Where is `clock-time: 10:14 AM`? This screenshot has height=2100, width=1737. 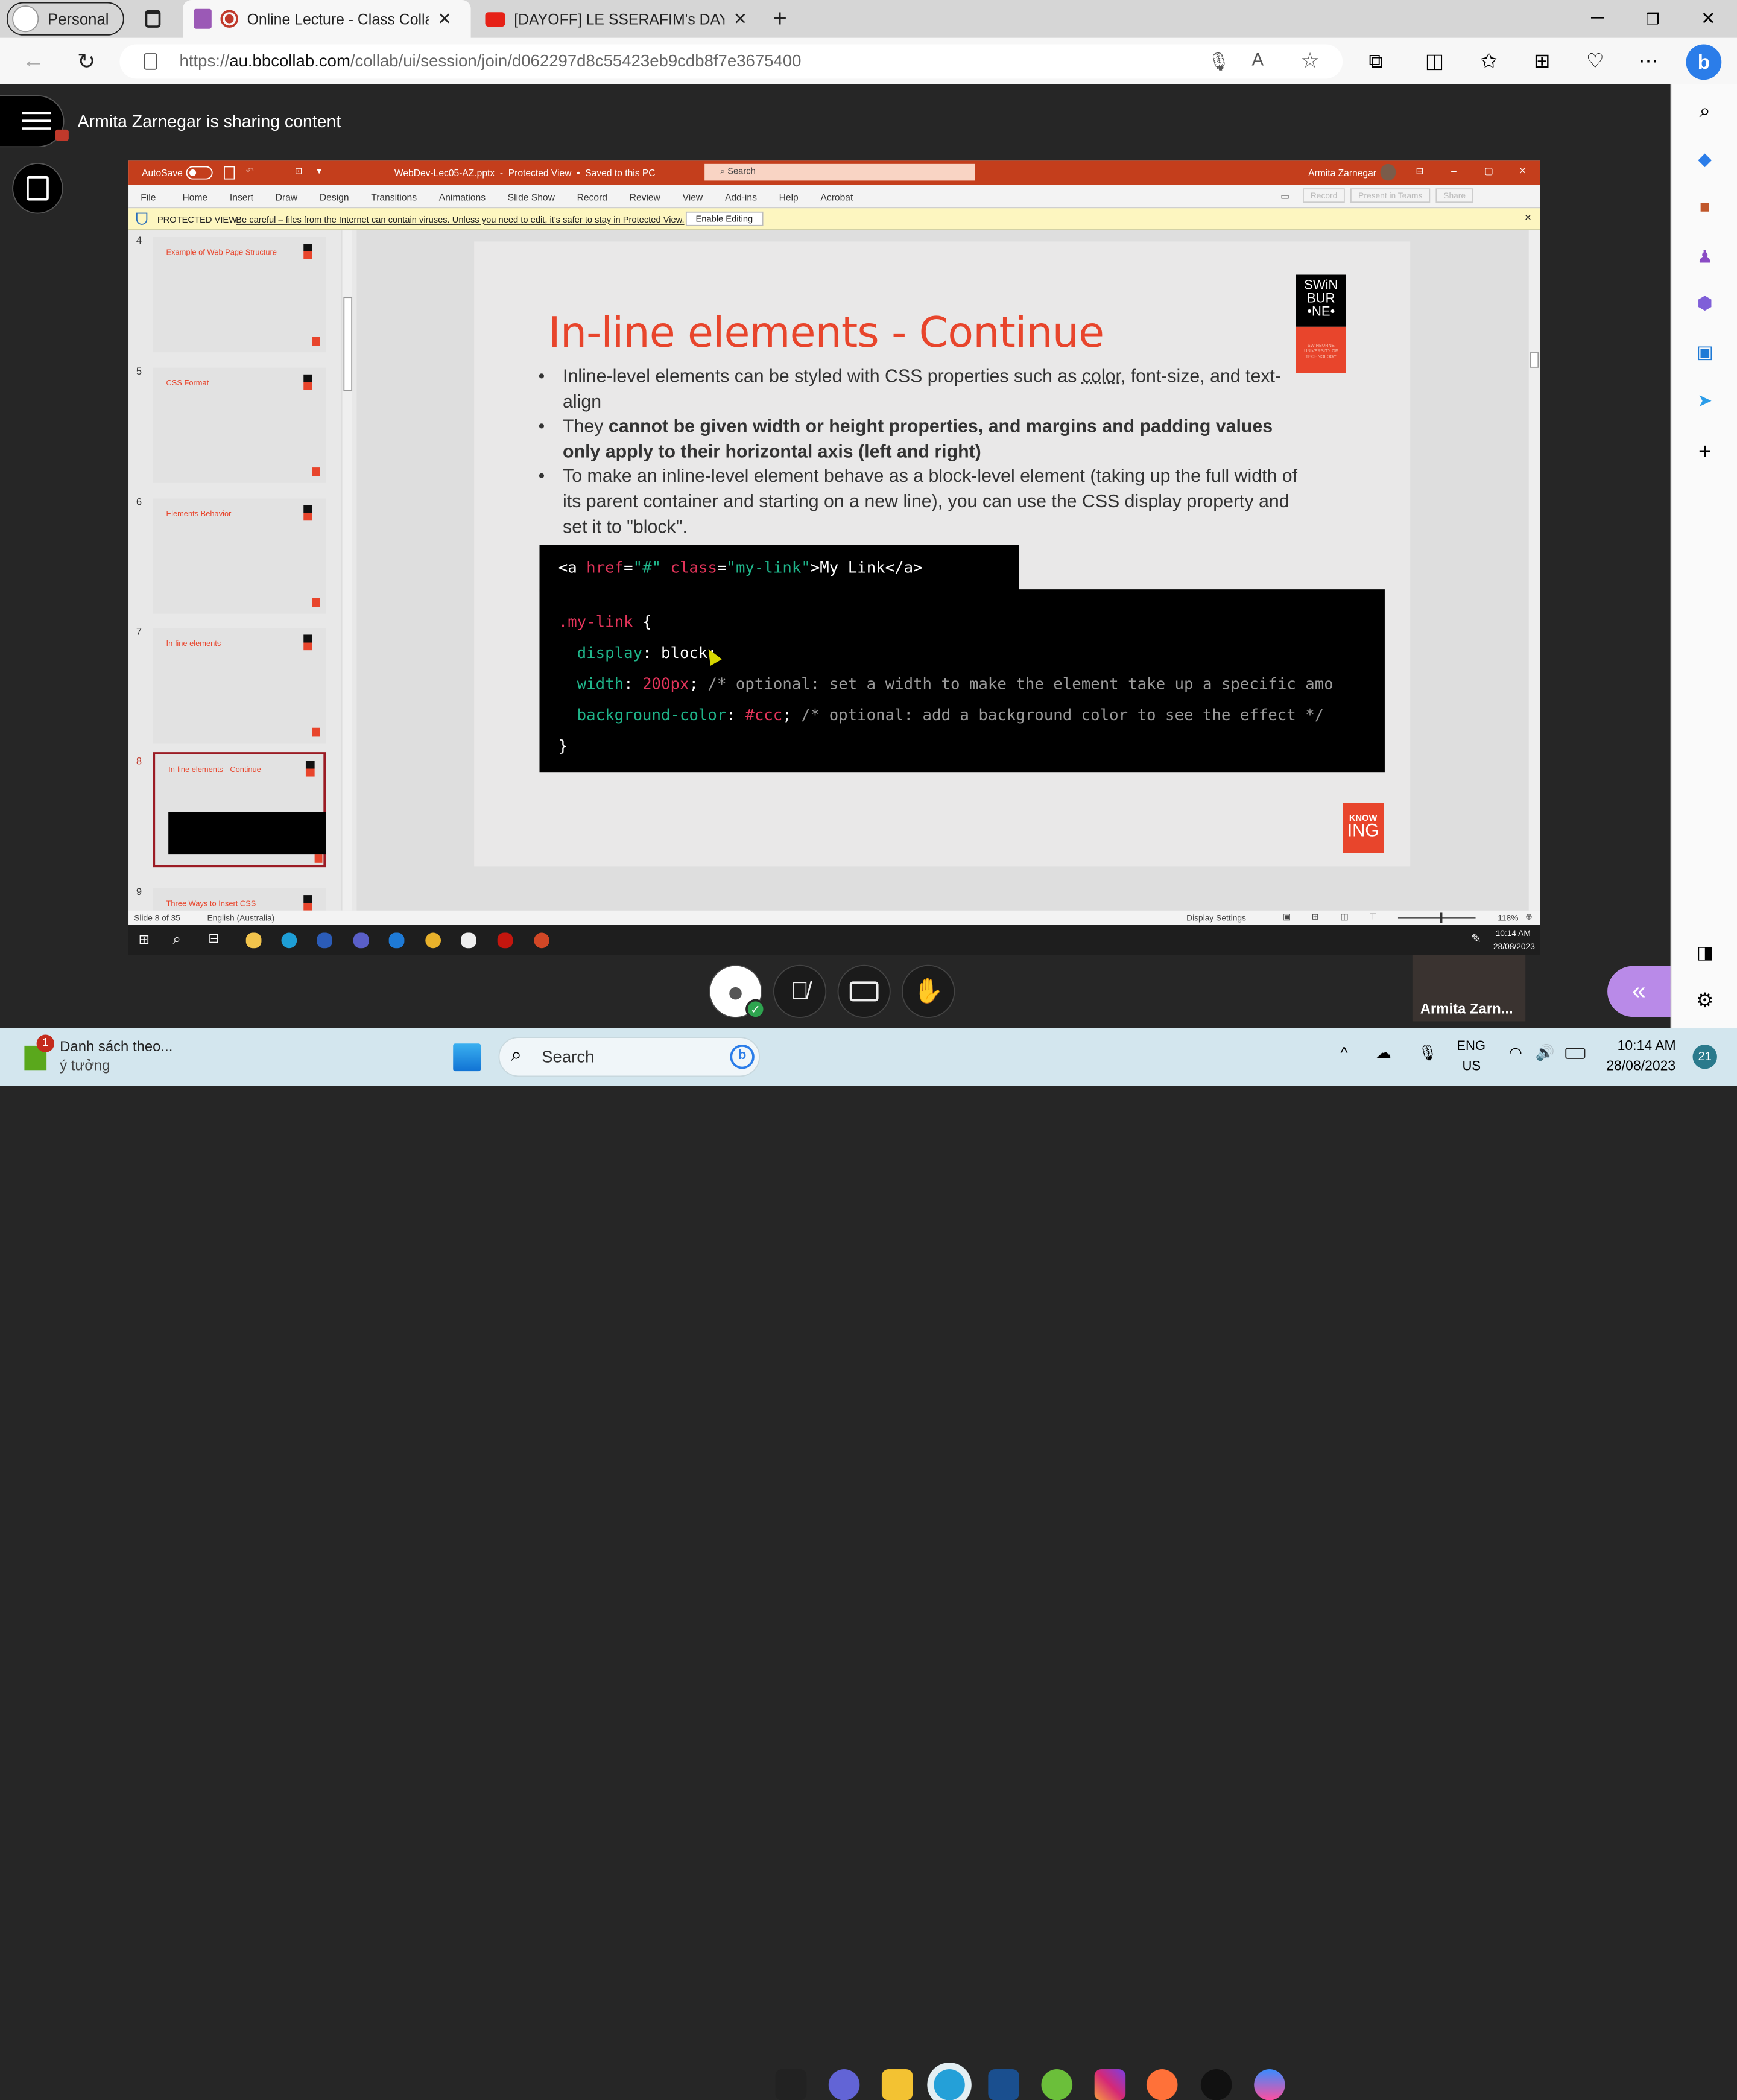 clock-time: 10:14 AM is located at coordinates (1647, 1046).